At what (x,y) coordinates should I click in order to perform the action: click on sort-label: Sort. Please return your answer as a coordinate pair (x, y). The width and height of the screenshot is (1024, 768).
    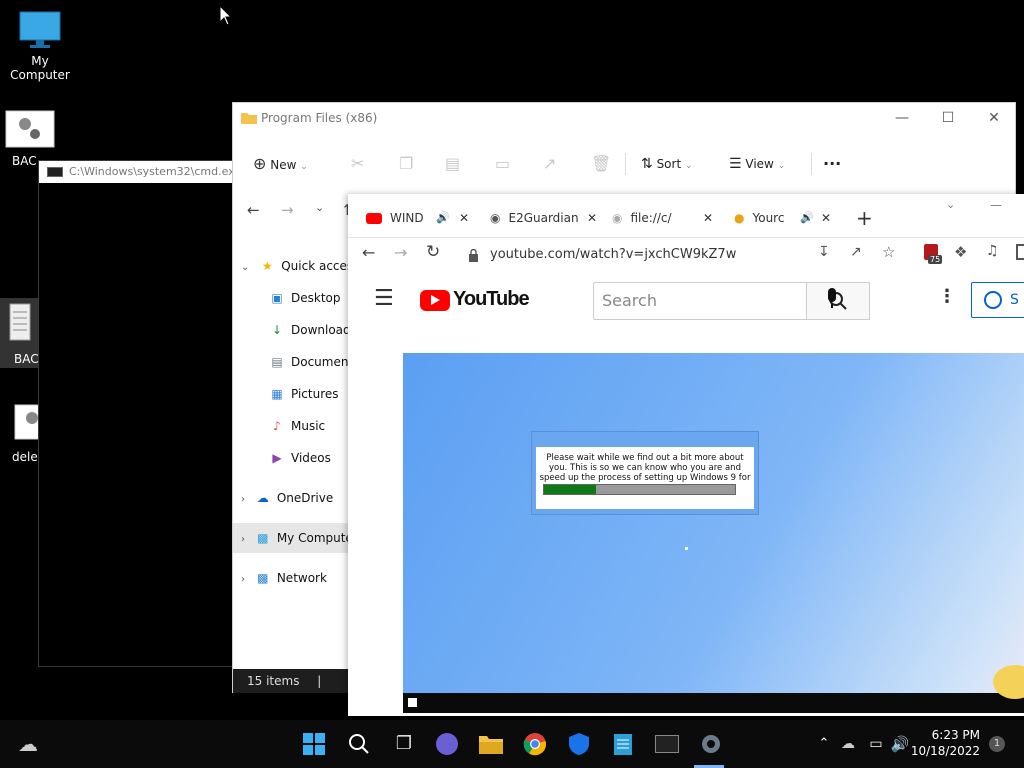
    Looking at the image, I should click on (669, 164).